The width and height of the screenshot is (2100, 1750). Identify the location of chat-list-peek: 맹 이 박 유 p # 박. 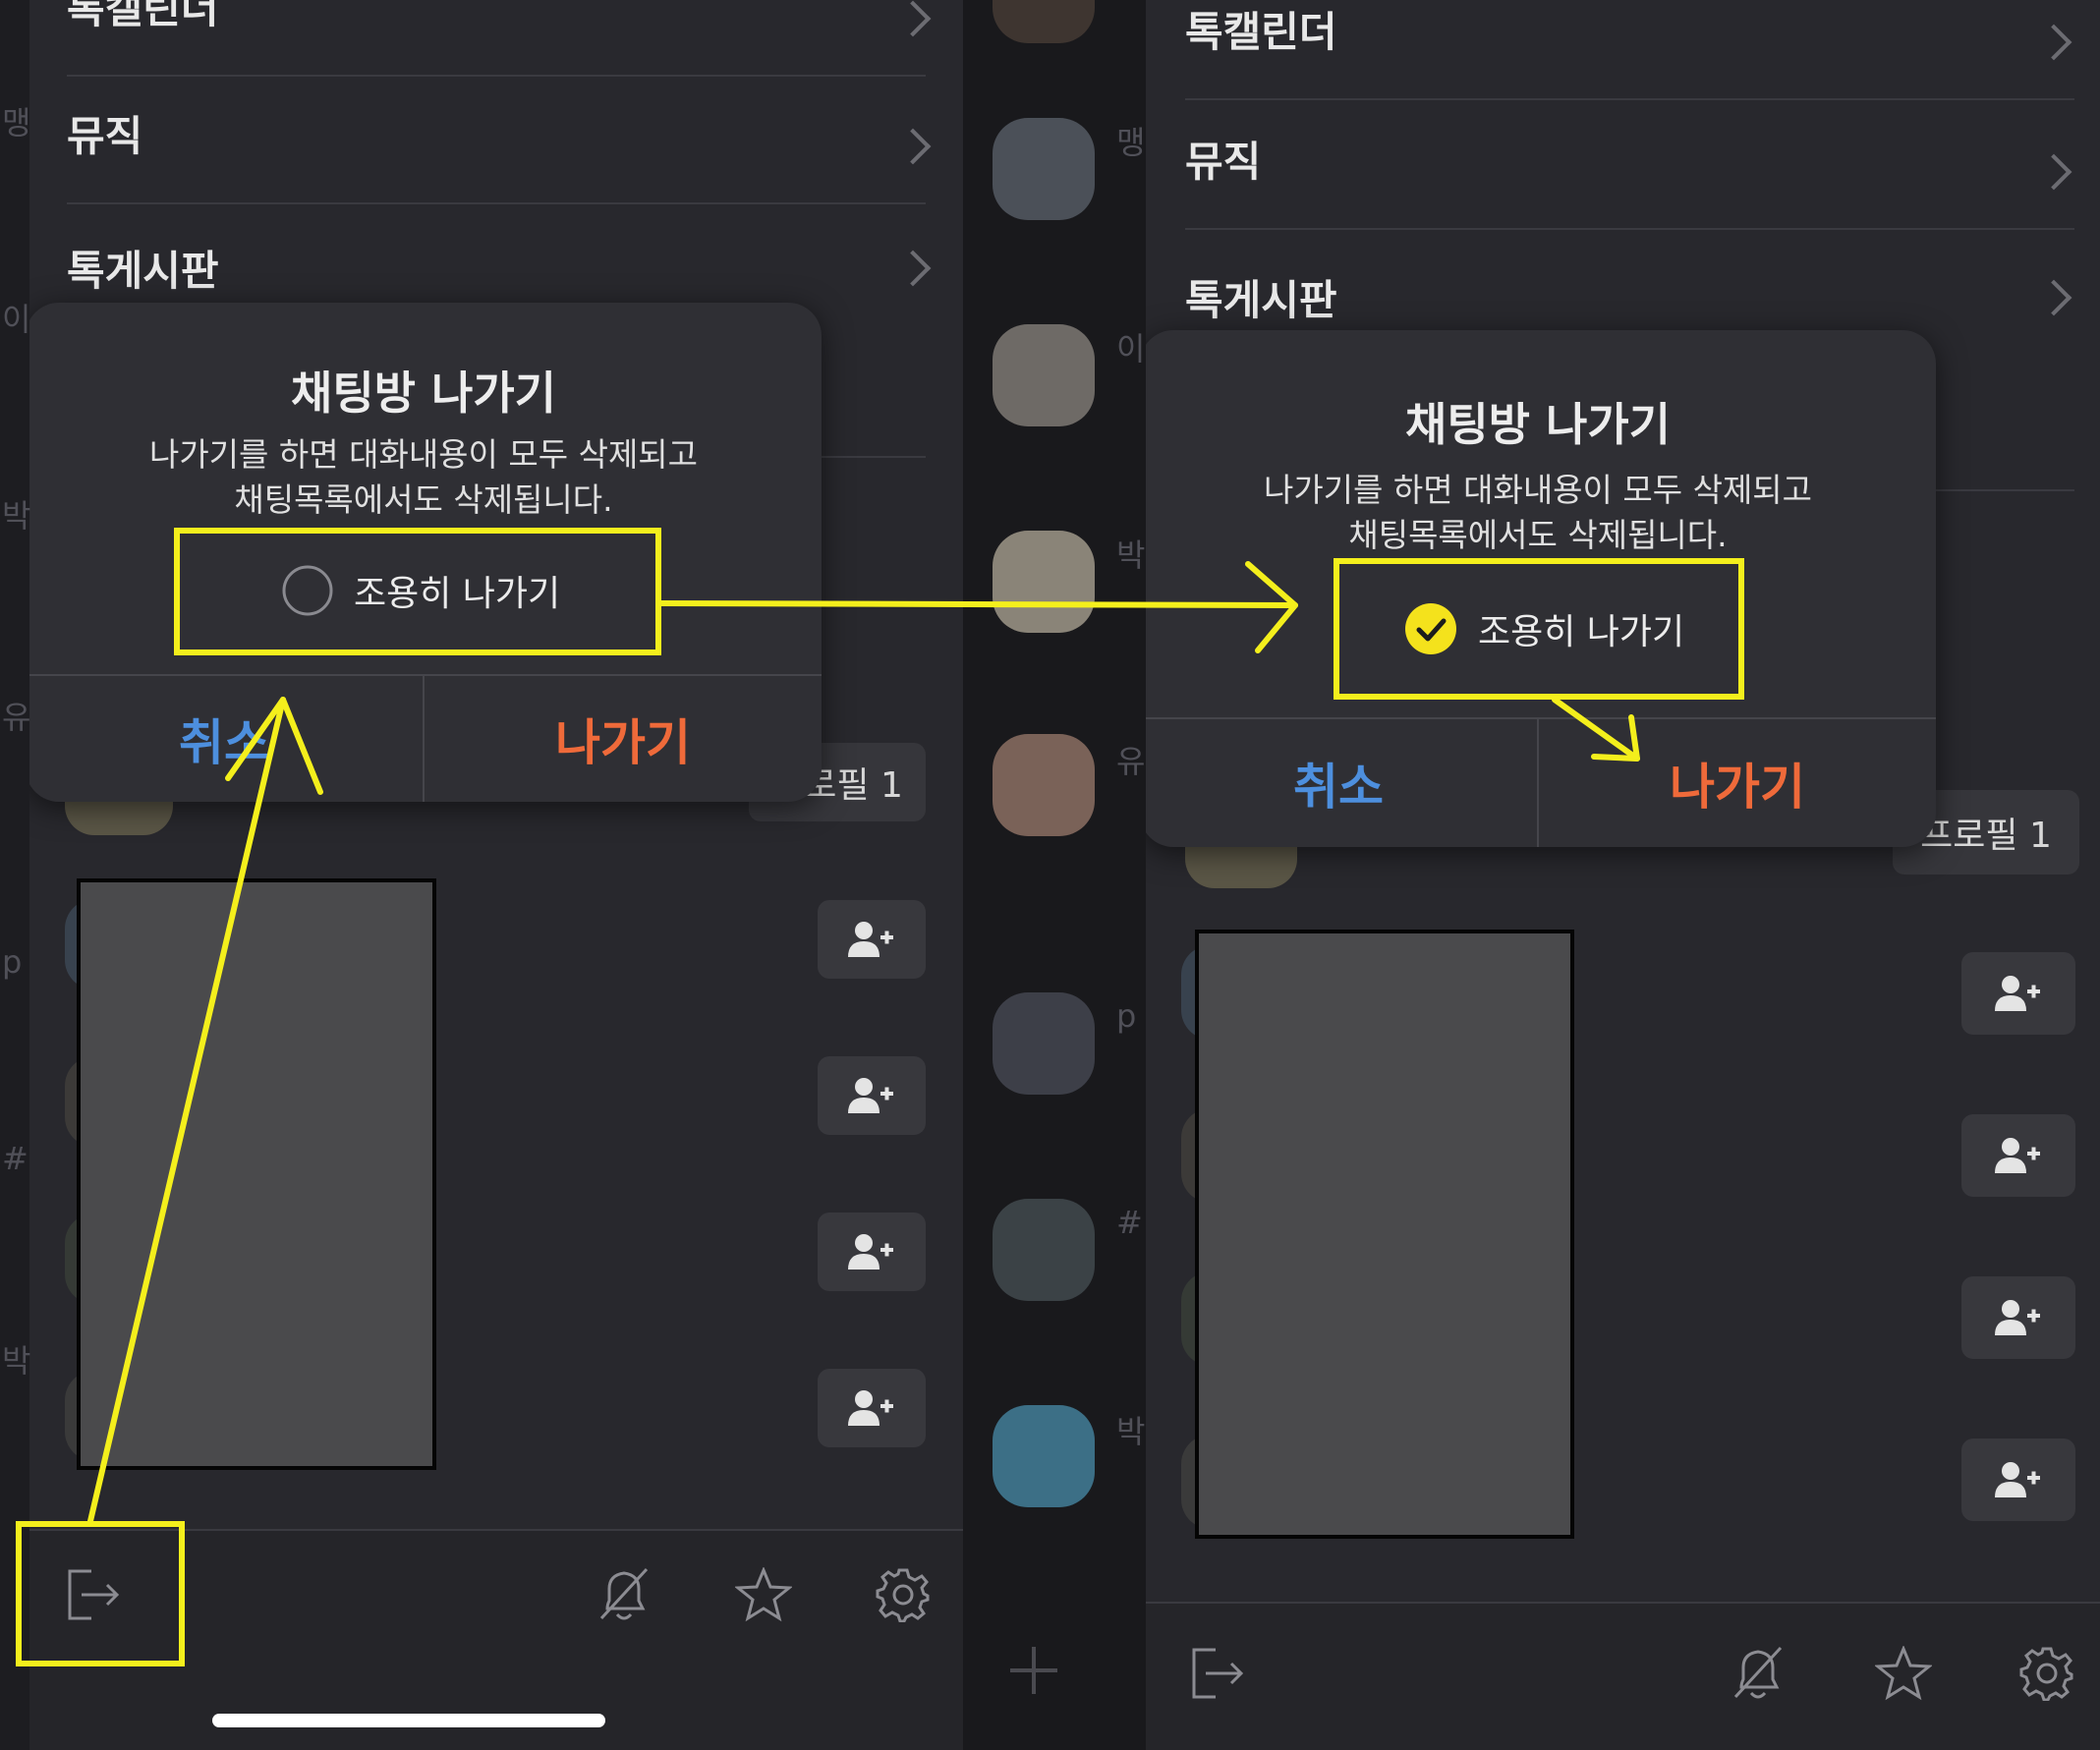
(15, 875).